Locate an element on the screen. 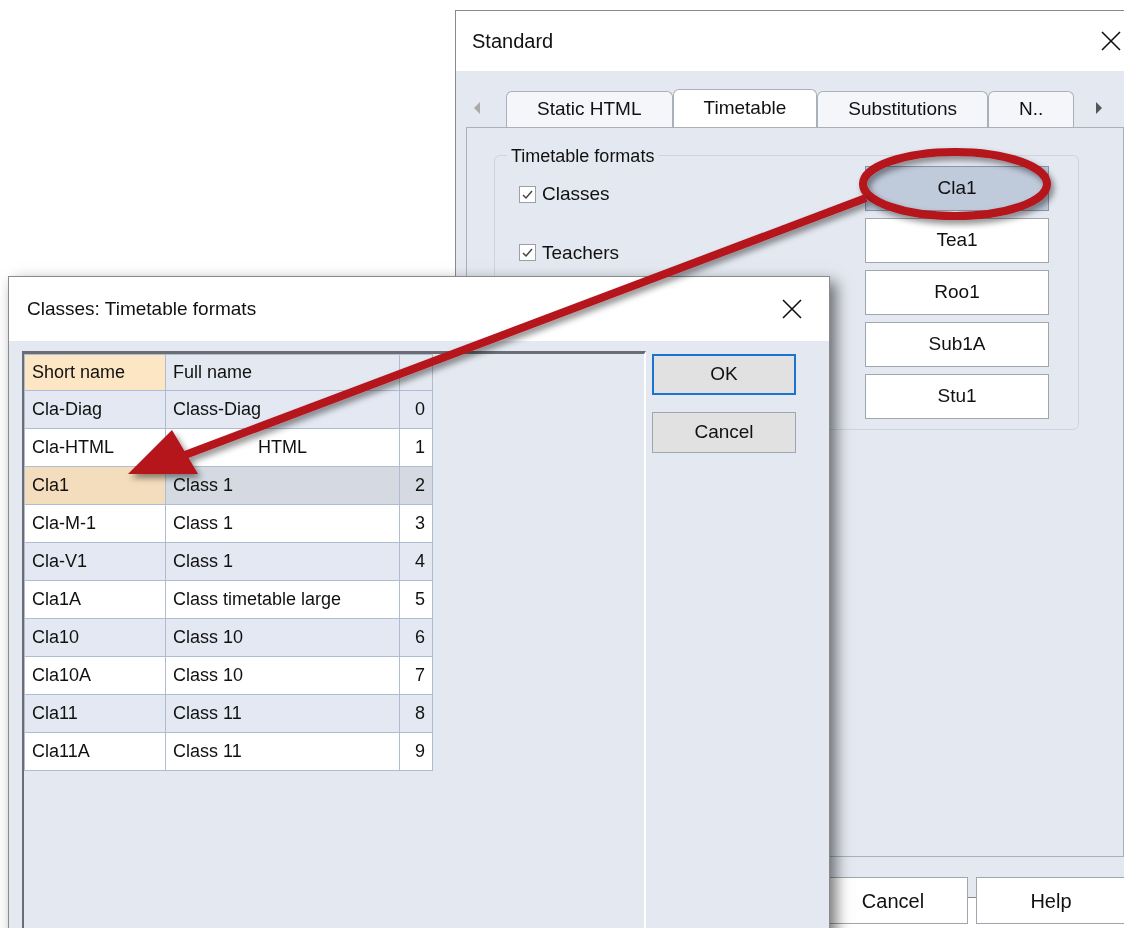 The image size is (1124, 928). table-cell: Cla11 is located at coordinates (95, 713).